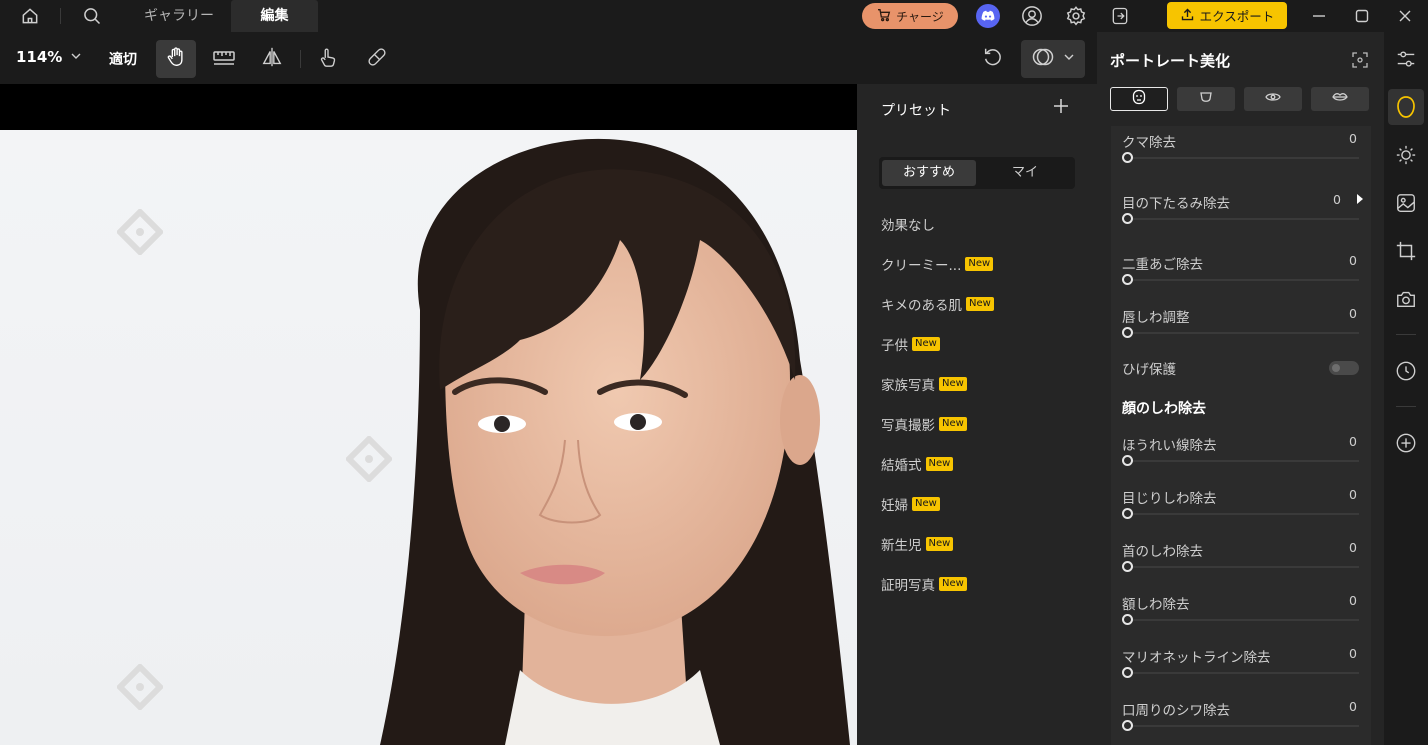 This screenshot has width=1428, height=745. I want to click on tab-face-skin, so click(1139, 99).